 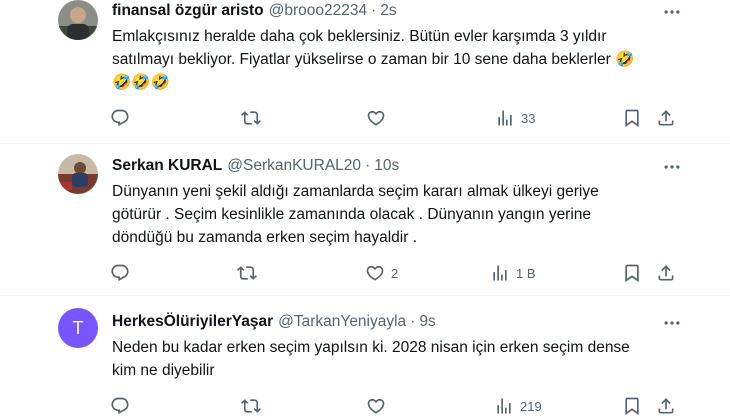 I want to click on avatar-letter: T, so click(x=78, y=327).